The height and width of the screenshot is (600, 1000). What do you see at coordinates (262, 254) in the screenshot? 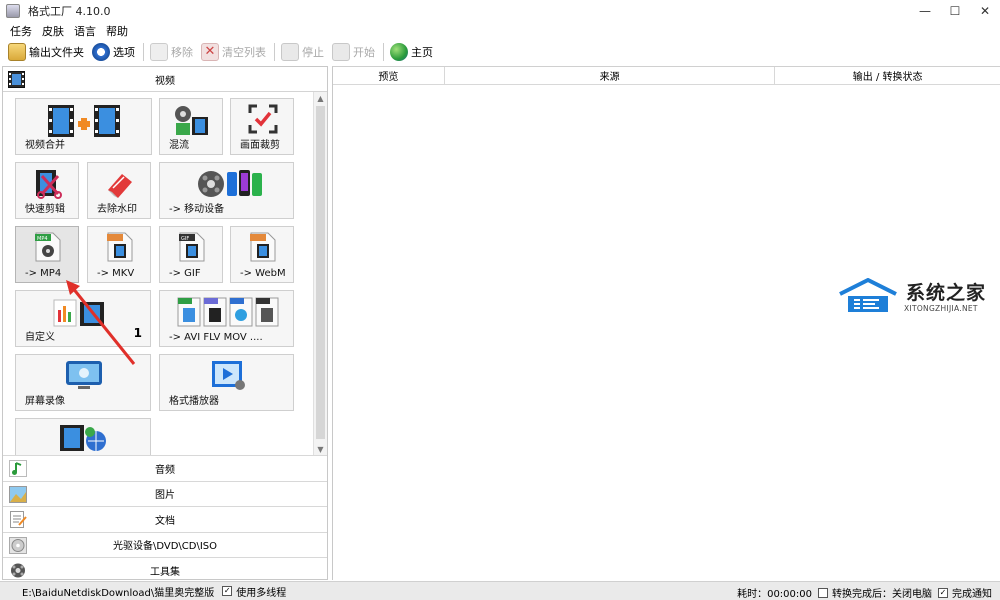
I see `tile-webm: -> WebM` at bounding box center [262, 254].